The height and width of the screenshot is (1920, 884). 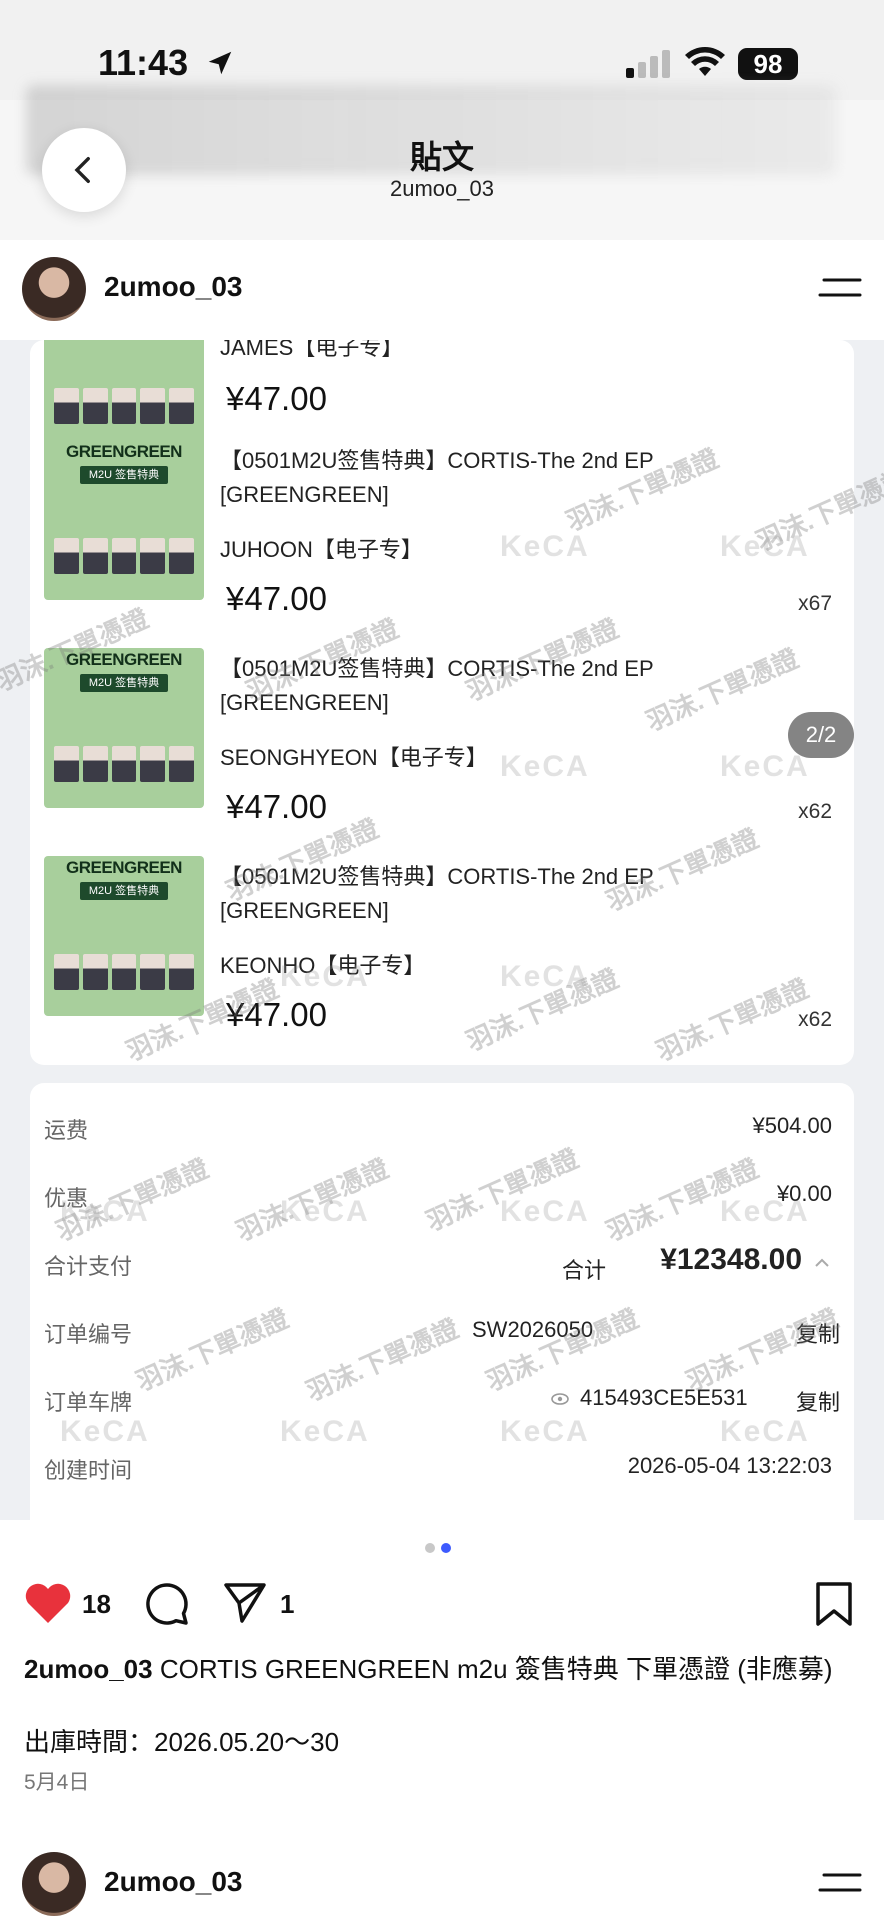 What do you see at coordinates (88, 1669) in the screenshot?
I see `caption-username: 2umoo_03` at bounding box center [88, 1669].